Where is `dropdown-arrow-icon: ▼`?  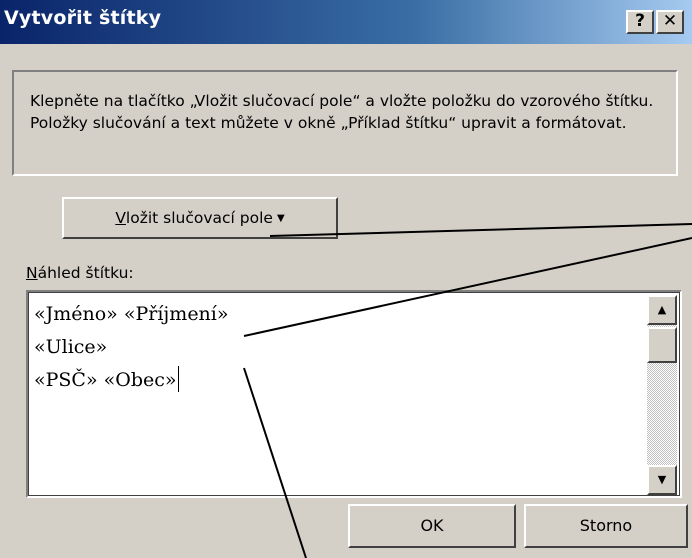
dropdown-arrow-icon: ▼ is located at coordinates (280, 218).